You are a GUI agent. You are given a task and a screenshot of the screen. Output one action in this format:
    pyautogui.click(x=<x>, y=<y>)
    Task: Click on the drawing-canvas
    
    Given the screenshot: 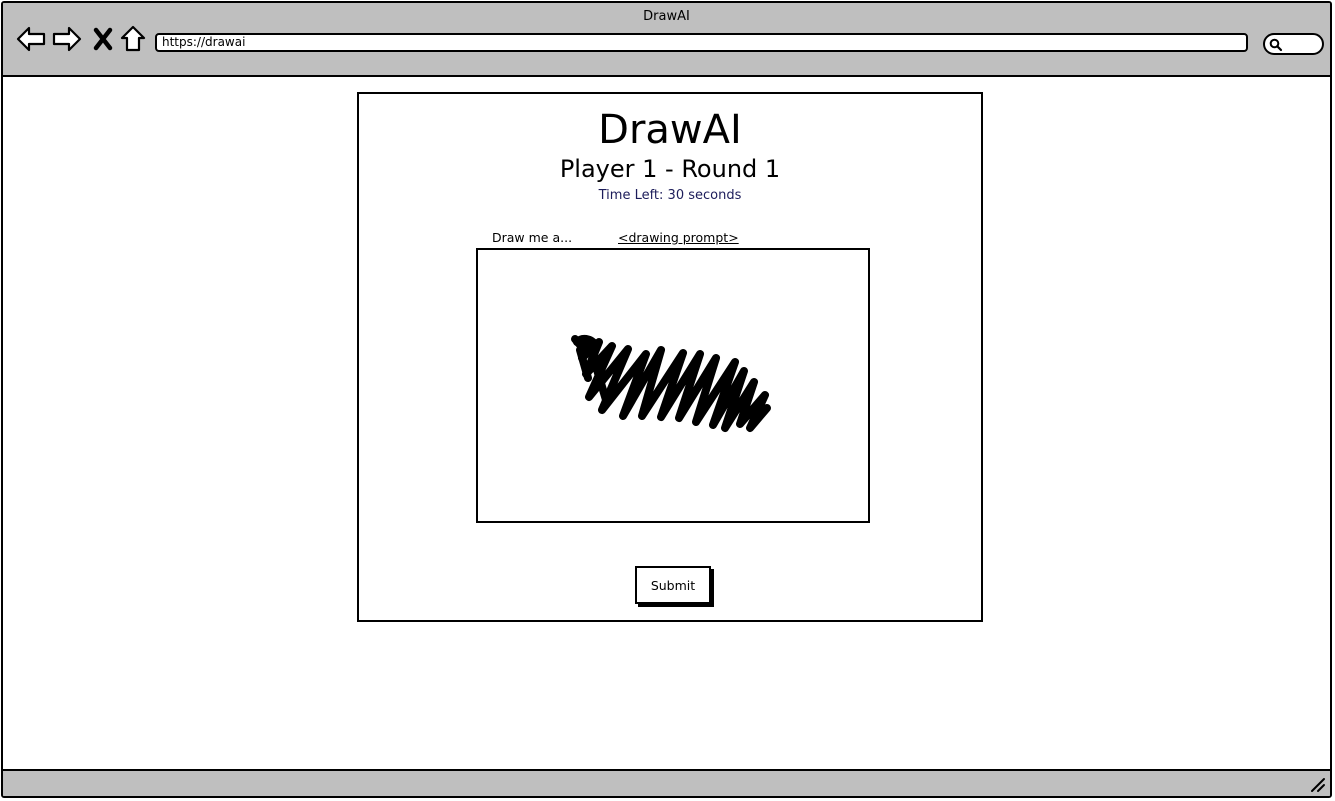 What is the action you would take?
    pyautogui.click(x=673, y=385)
    